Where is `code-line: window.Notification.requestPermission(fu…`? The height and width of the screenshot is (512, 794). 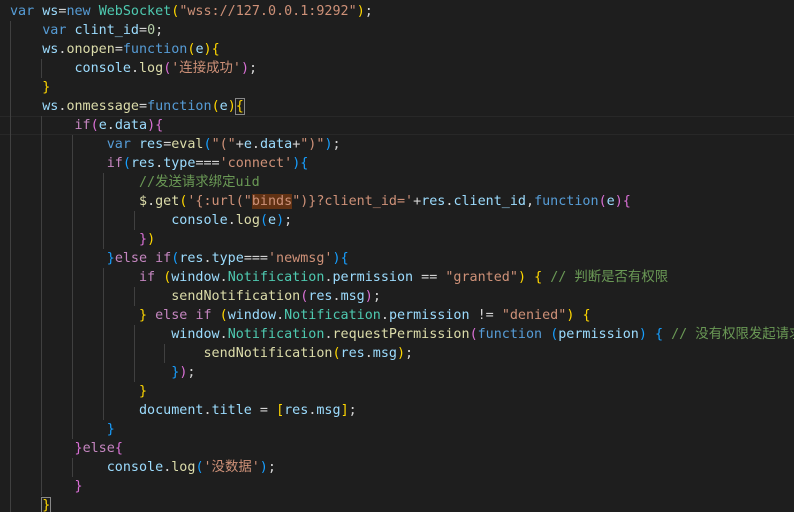 code-line: window.Notification.requestPermission(fu… is located at coordinates (402, 334).